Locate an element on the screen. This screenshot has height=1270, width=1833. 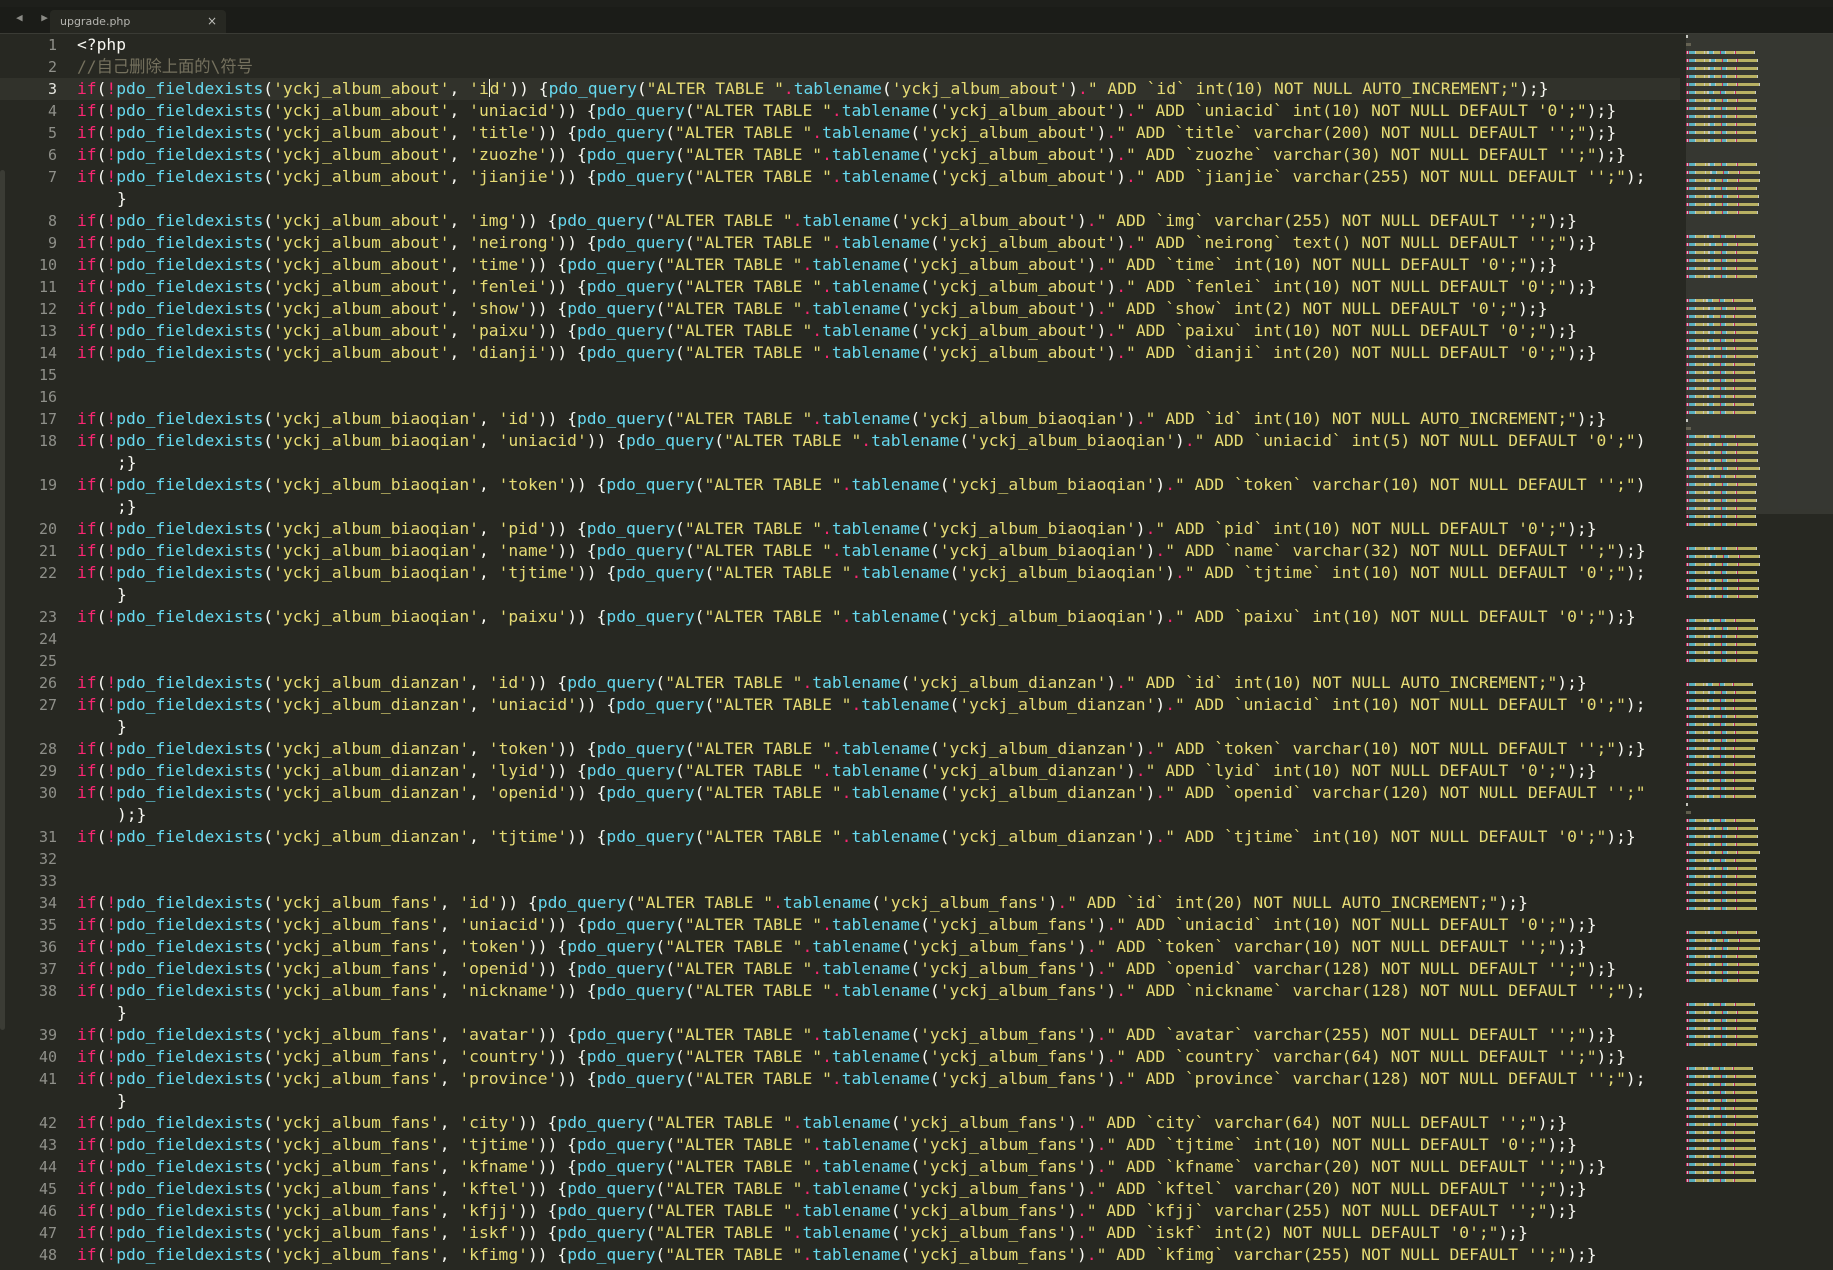
close-icon: × is located at coordinates (212, 21).